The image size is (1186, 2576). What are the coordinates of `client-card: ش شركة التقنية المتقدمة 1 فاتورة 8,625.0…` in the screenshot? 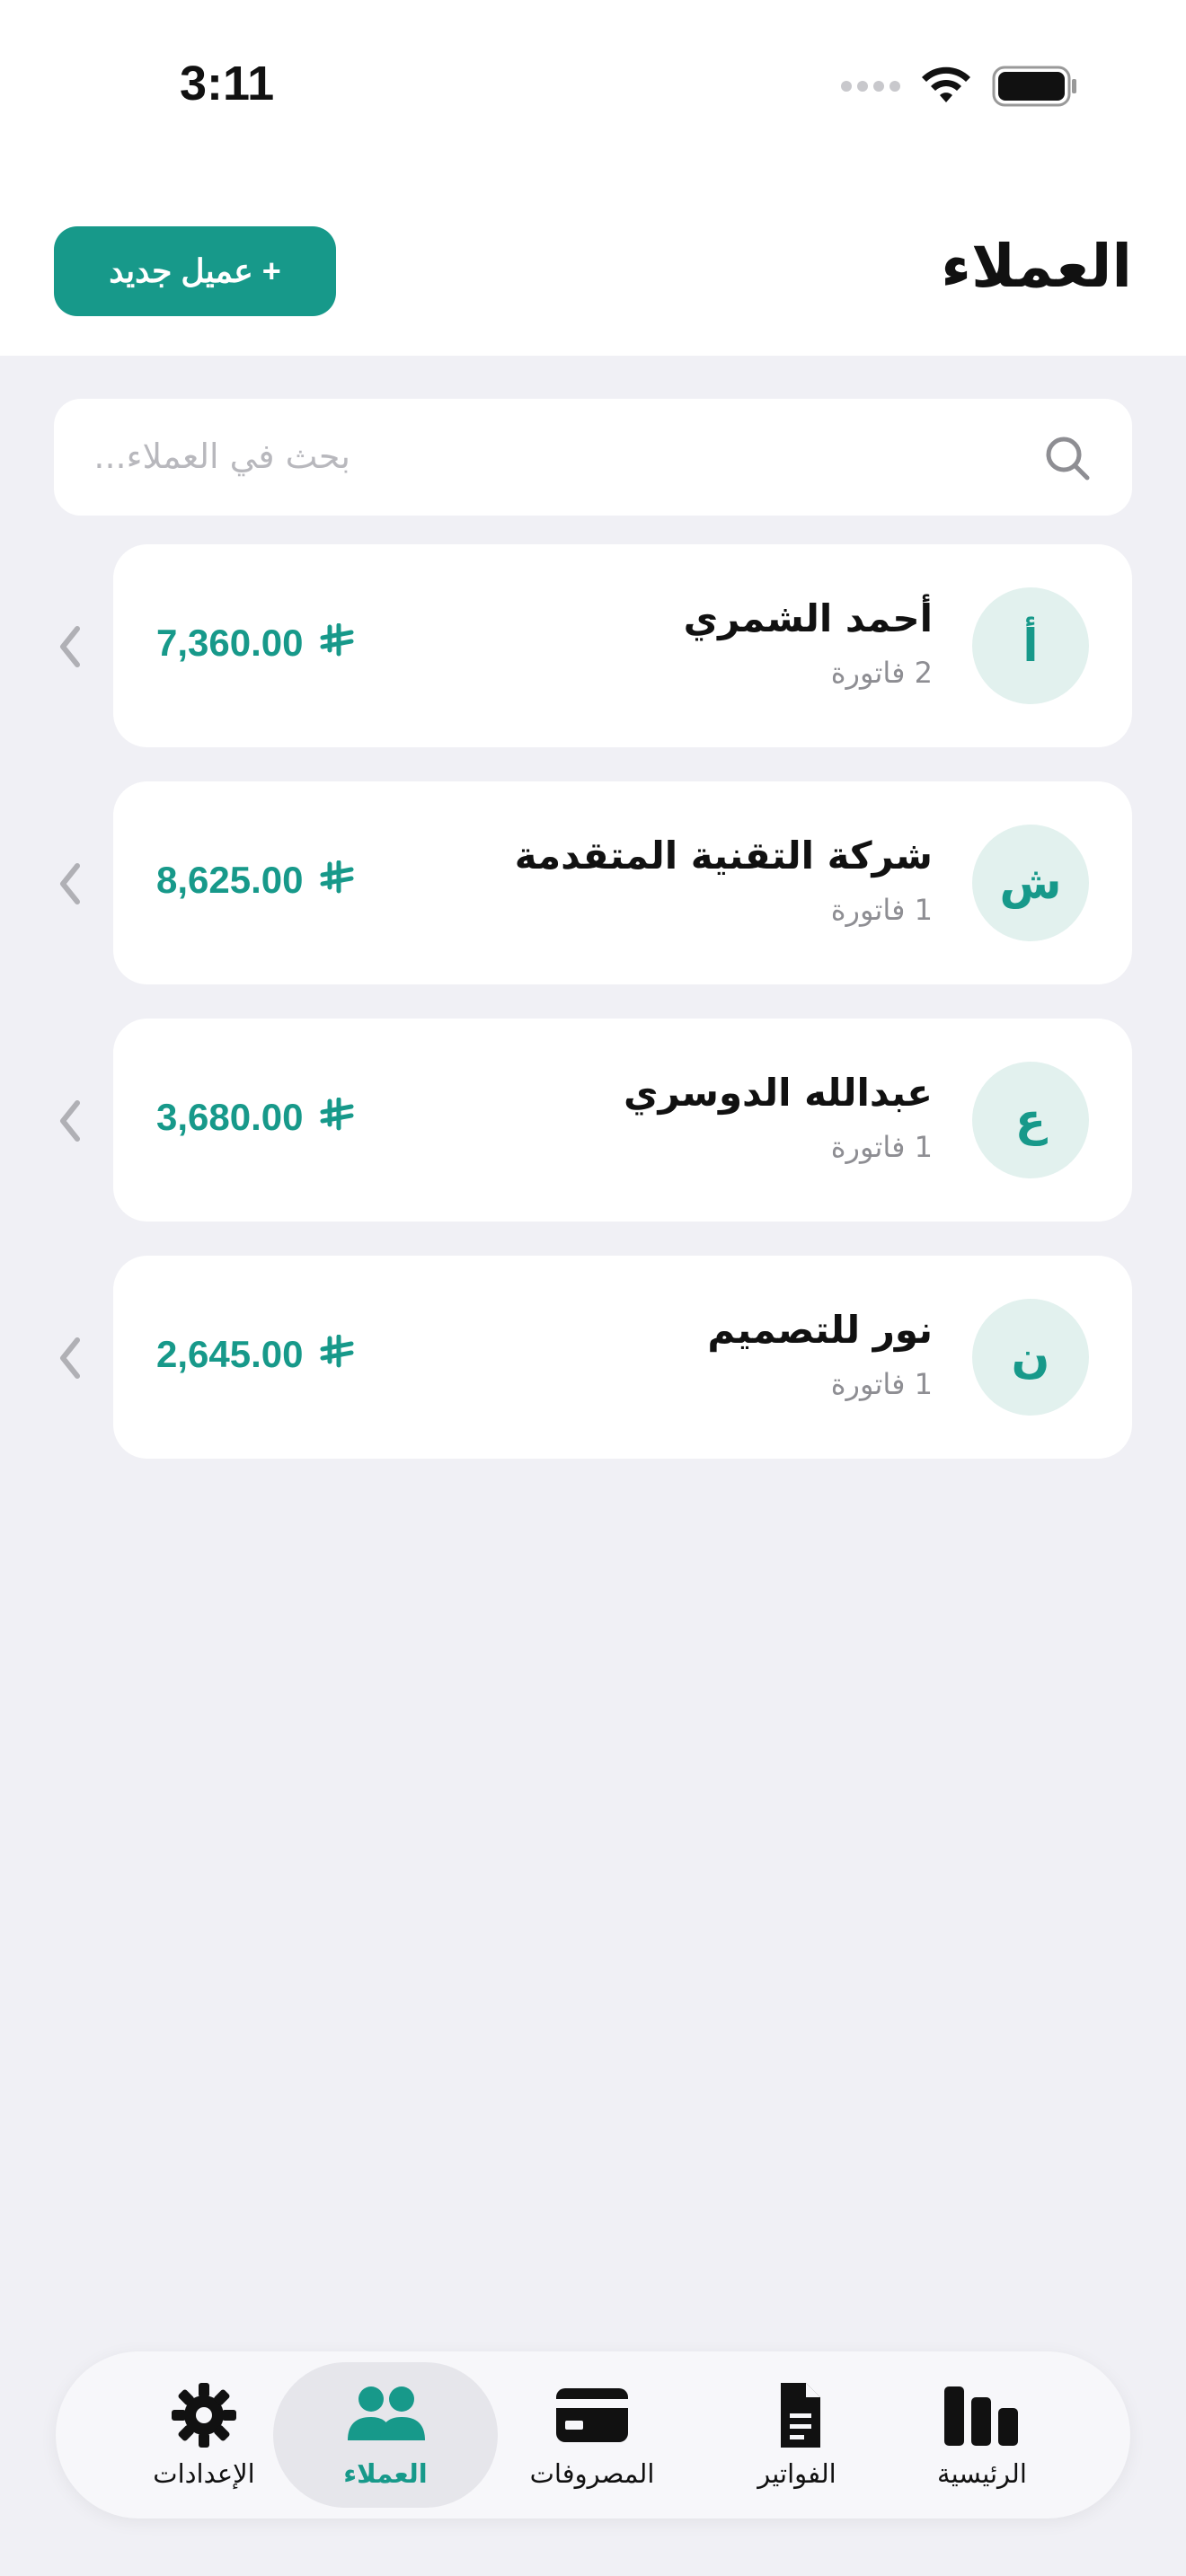 It's located at (622, 882).